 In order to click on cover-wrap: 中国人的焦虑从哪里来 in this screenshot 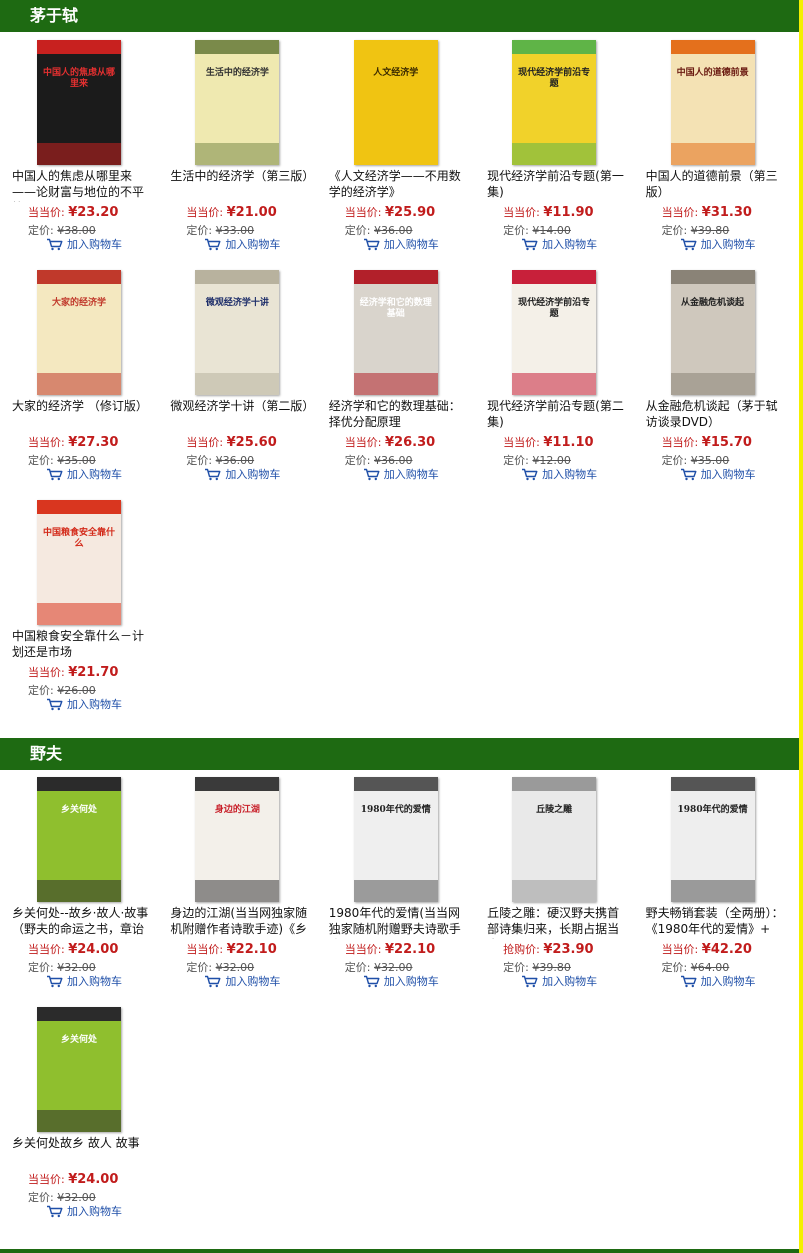, I will do `click(79, 102)`.